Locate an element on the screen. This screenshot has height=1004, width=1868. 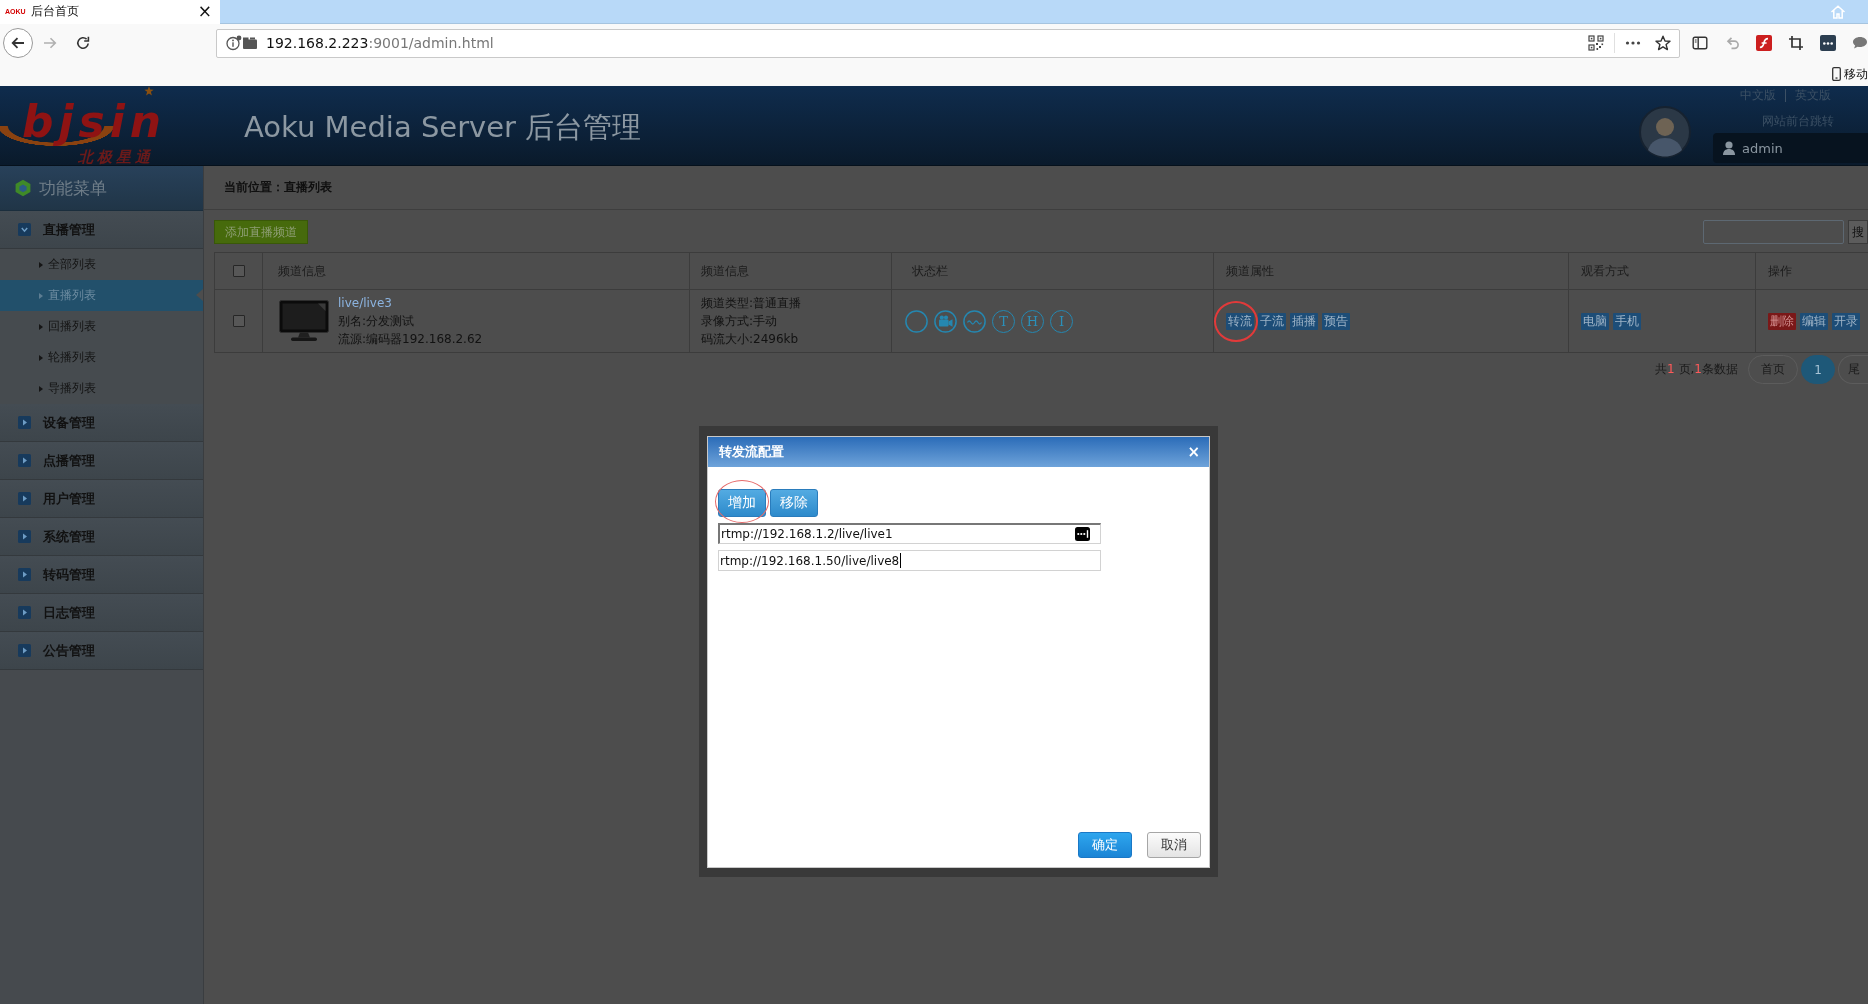
menu-group: 转码管理 is located at coordinates (101, 575).